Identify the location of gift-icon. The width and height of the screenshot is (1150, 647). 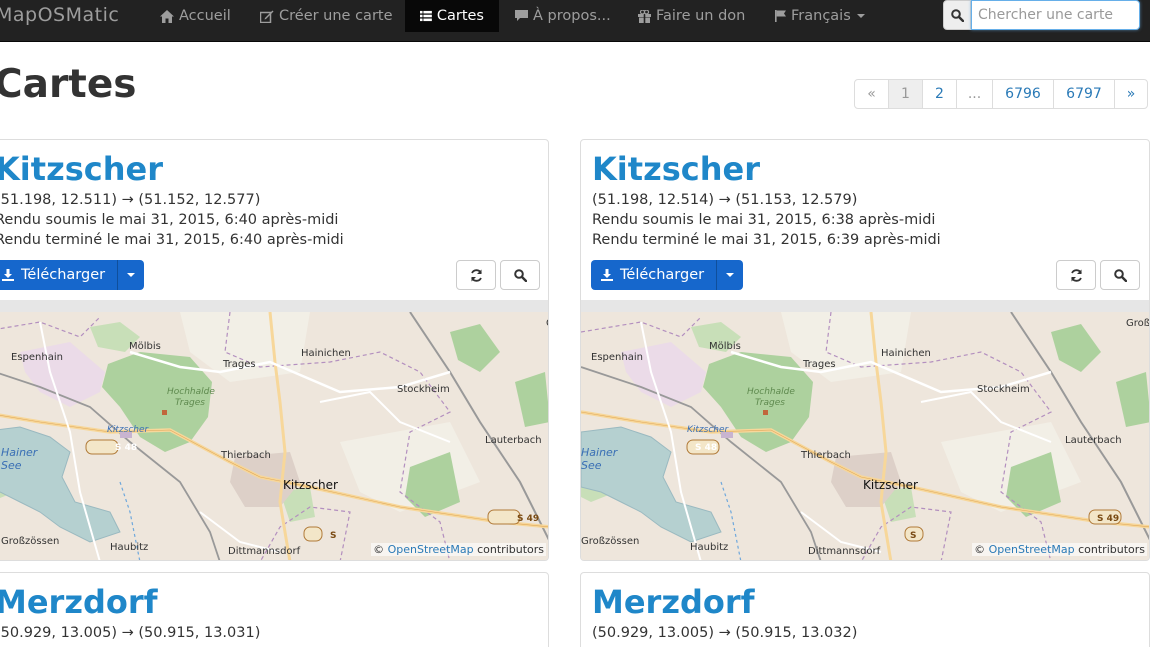
(644, 16).